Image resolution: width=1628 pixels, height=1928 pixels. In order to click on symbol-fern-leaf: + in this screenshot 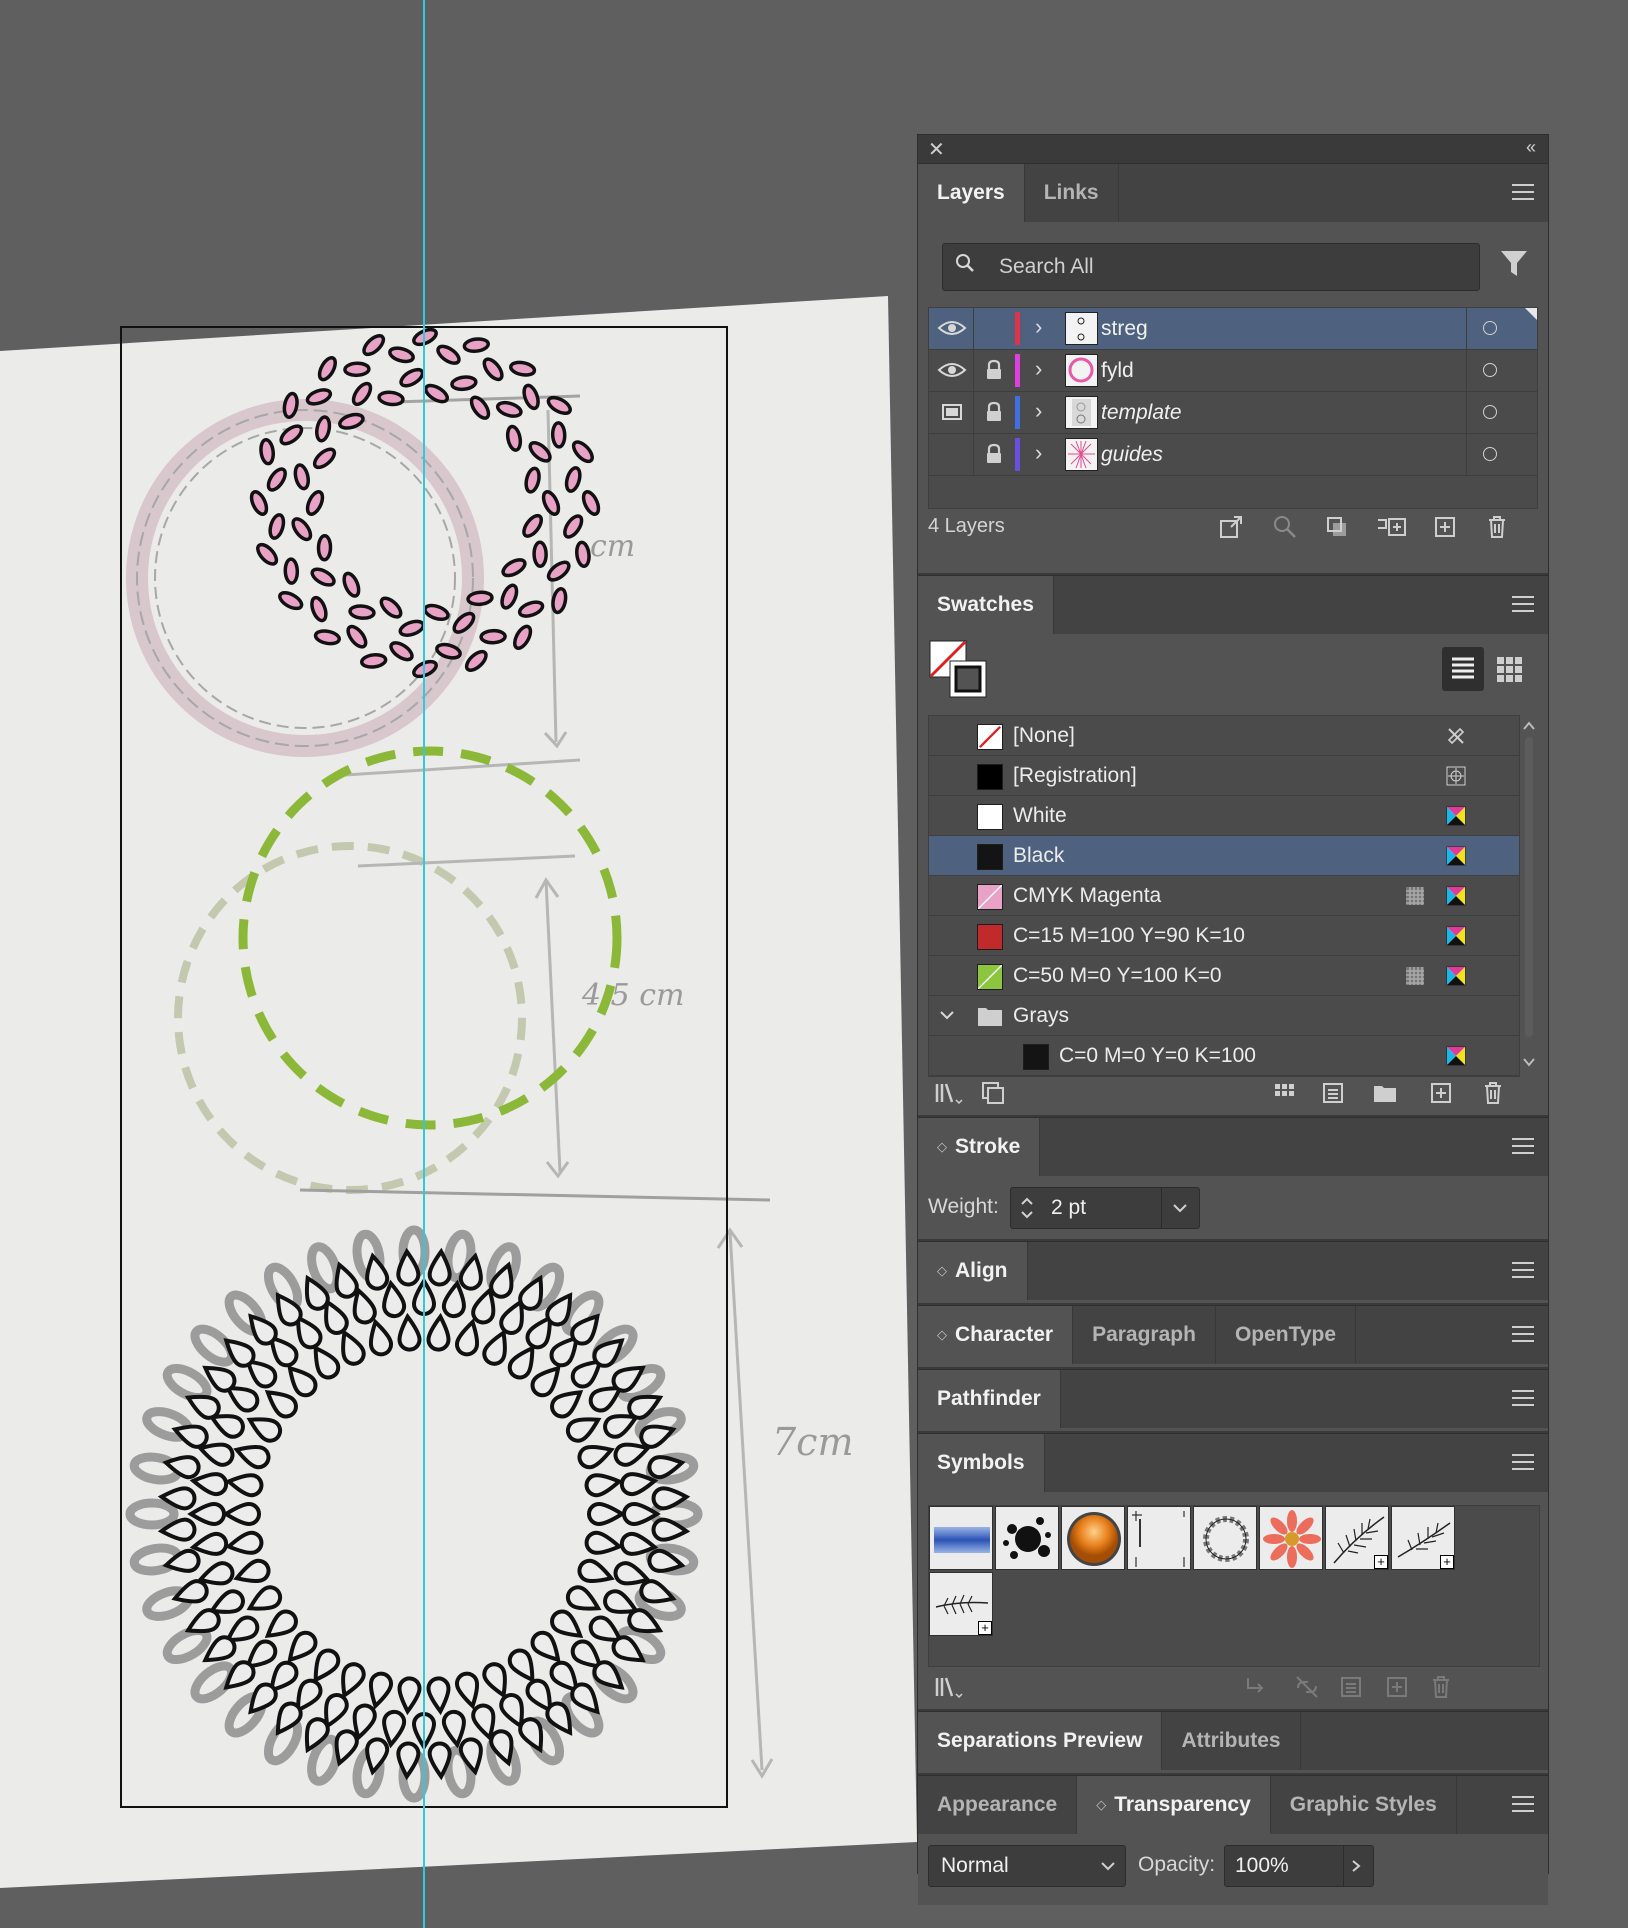, I will do `click(1357, 1538)`.